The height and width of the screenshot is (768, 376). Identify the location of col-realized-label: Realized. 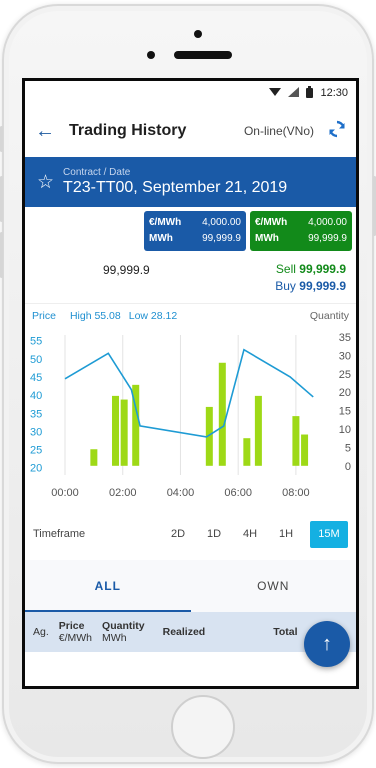
(184, 632).